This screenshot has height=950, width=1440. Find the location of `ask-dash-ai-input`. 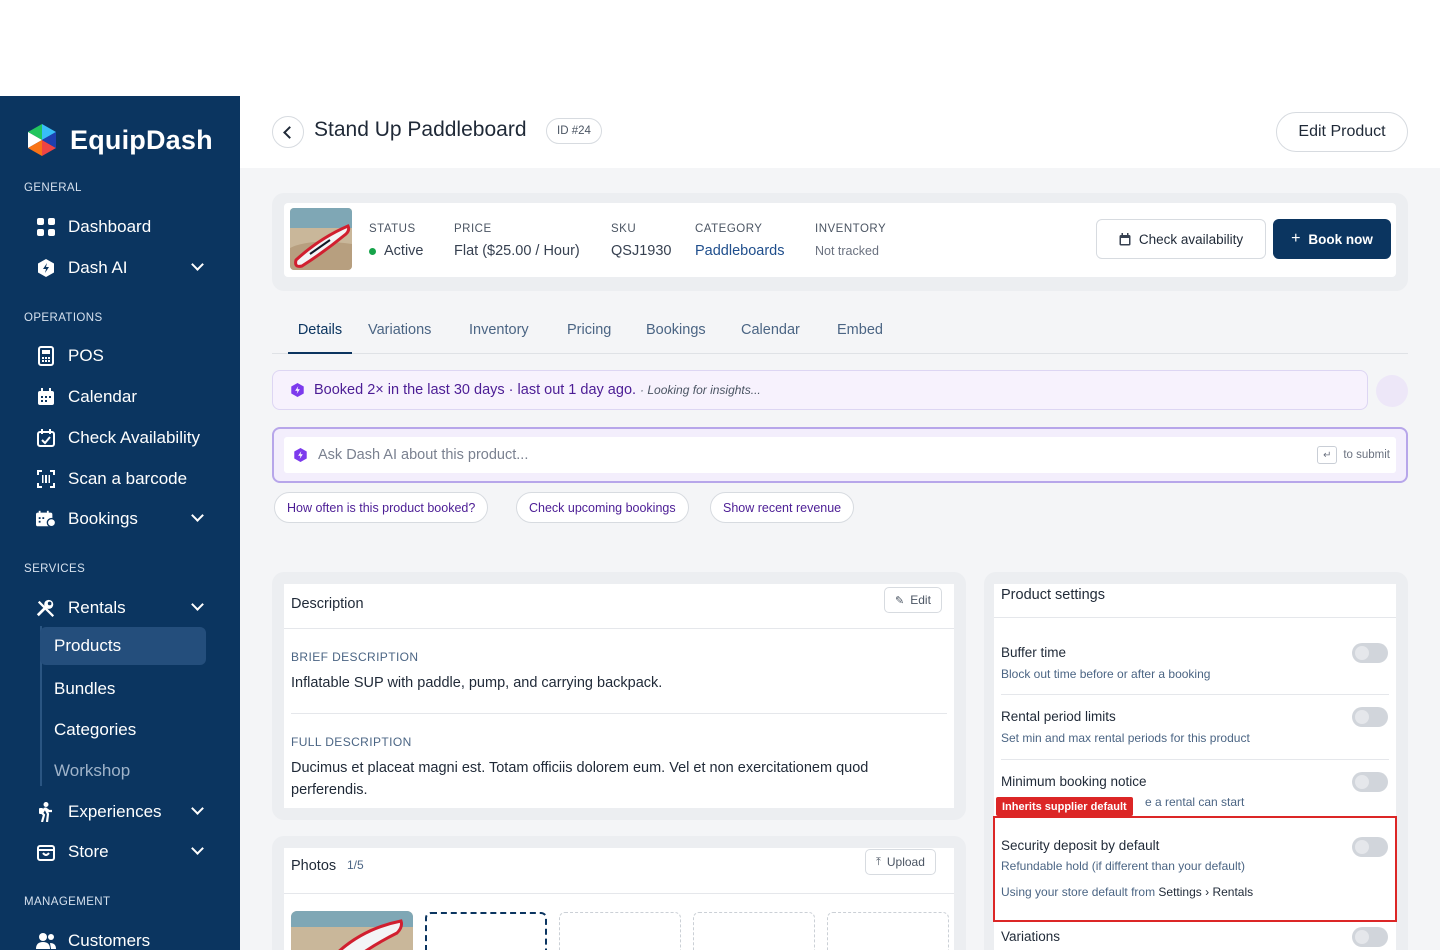

ask-dash-ai-input is located at coordinates (801, 455).